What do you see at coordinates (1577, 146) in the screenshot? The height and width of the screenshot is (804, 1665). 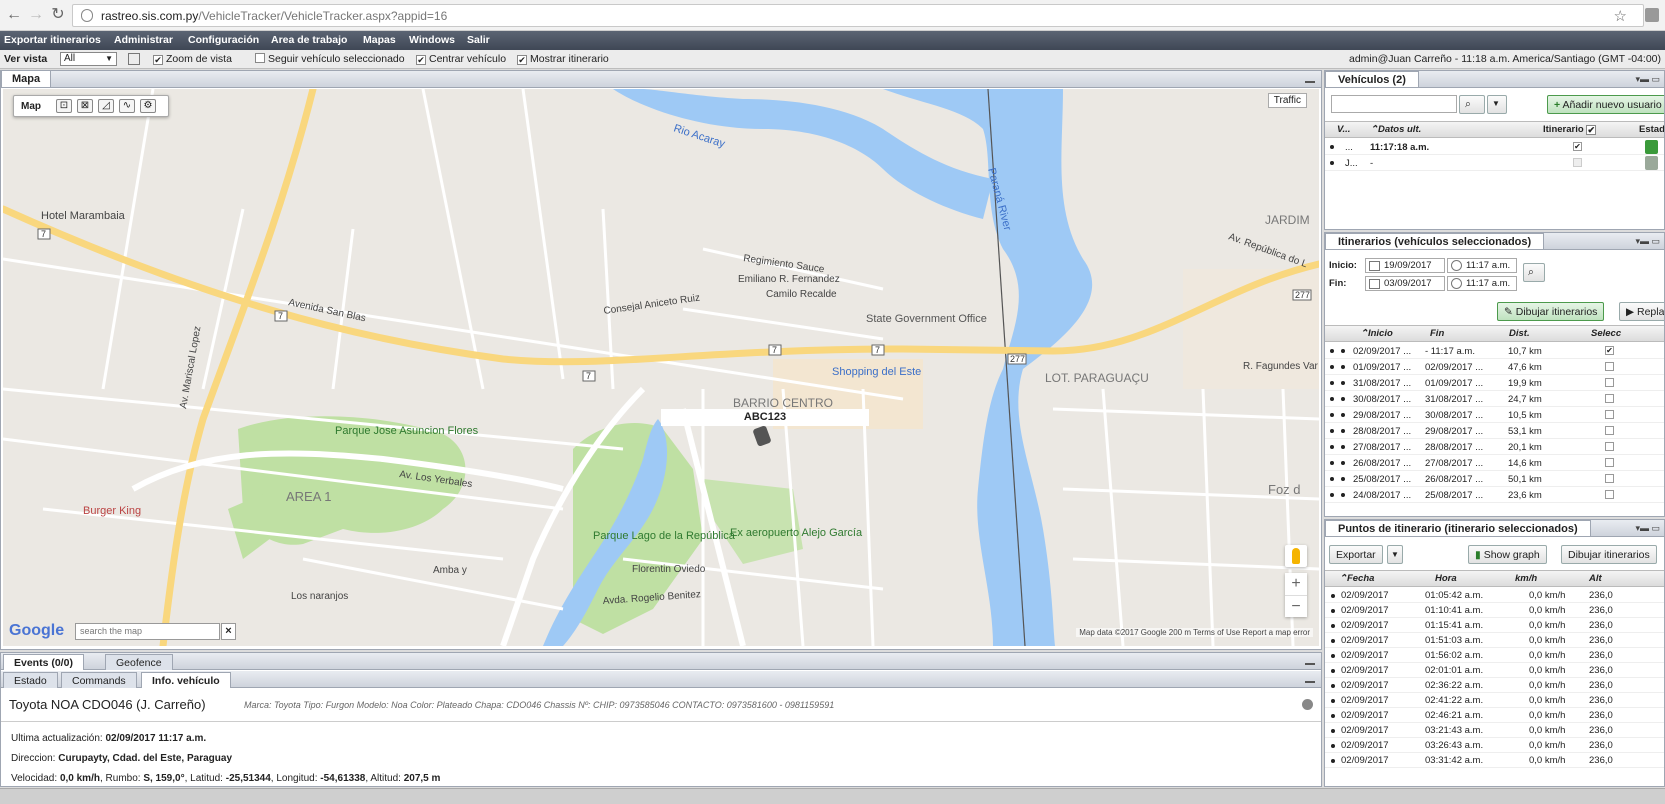 I see `itinerary-checkbox: ✔` at bounding box center [1577, 146].